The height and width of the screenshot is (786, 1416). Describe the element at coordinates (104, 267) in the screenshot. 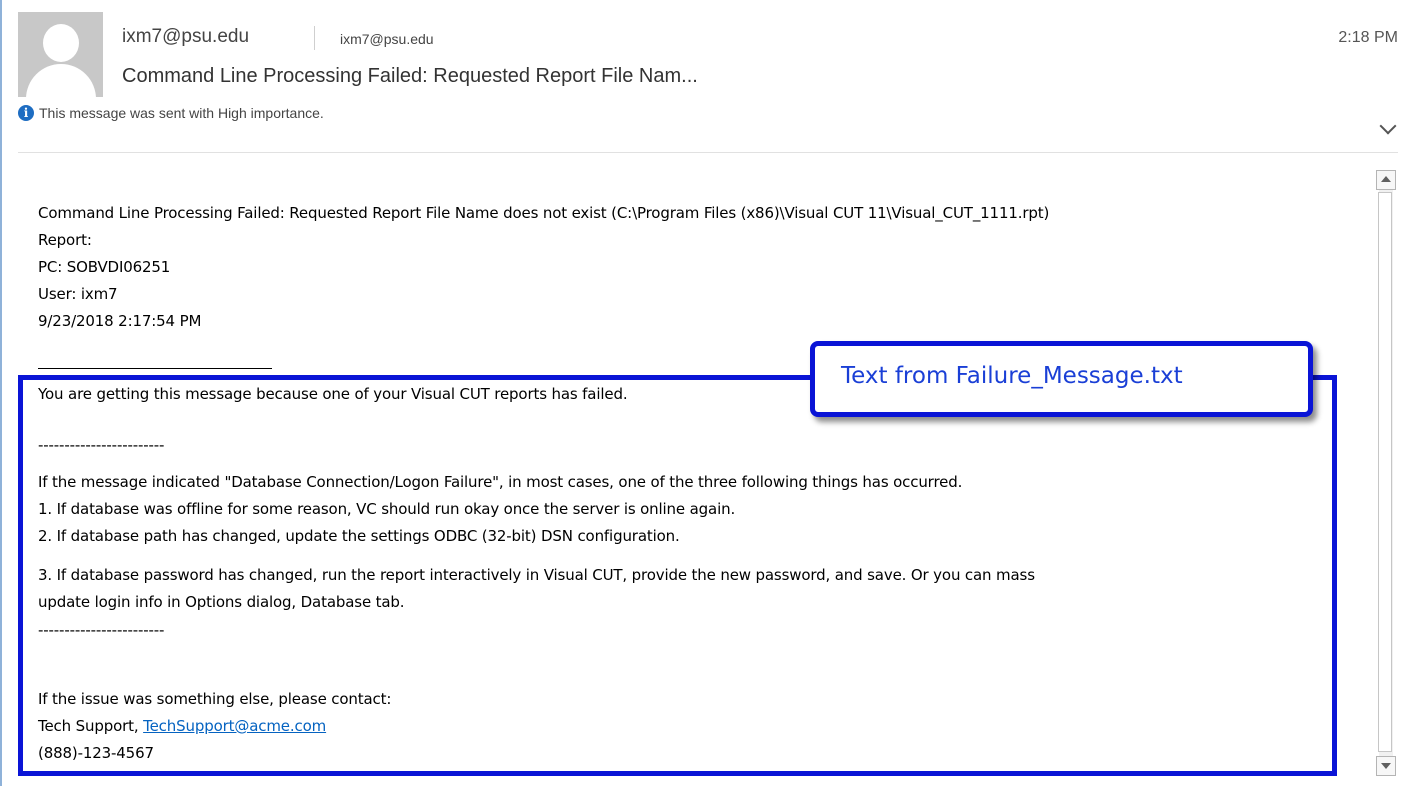

I see `body-line-pc: PC: SOBVDI06251` at that location.